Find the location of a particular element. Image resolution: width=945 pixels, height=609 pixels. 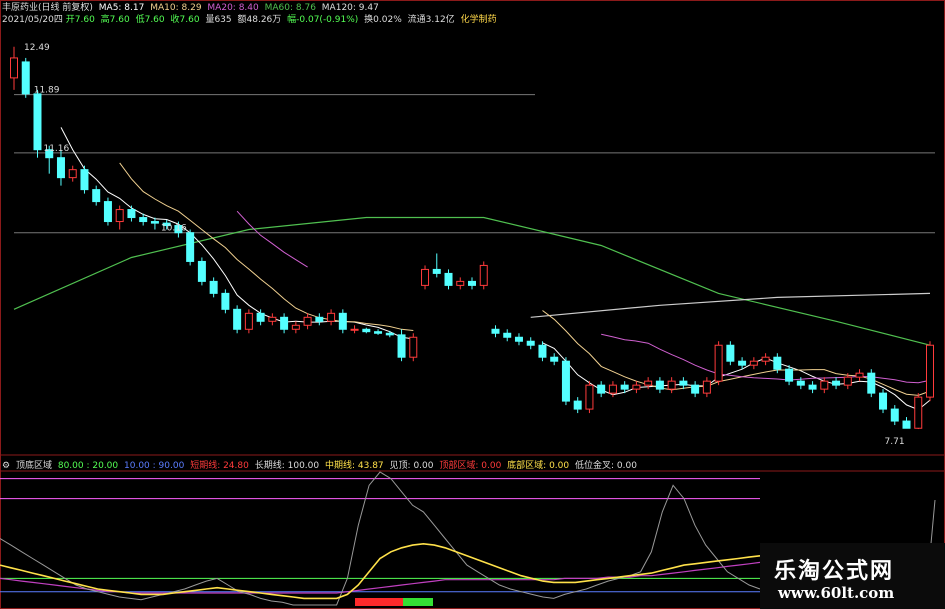

info-close: 收7.60 is located at coordinates (185, 20).